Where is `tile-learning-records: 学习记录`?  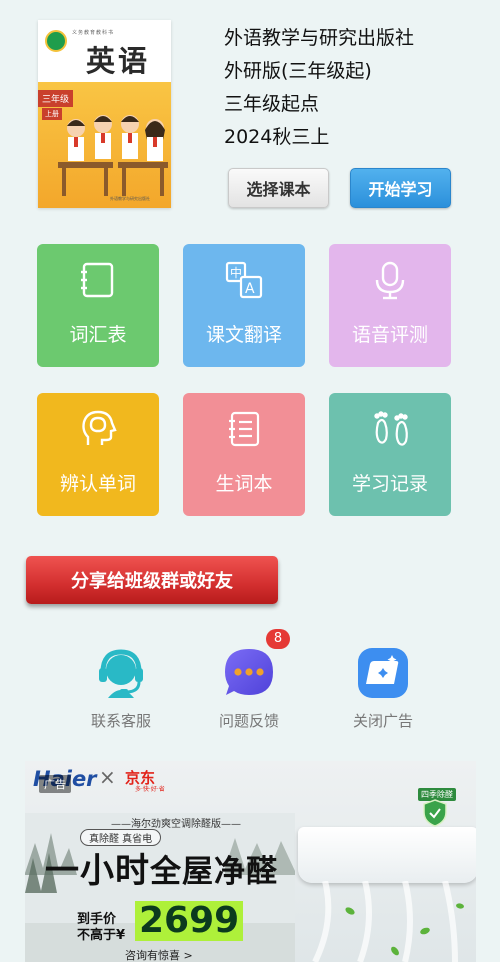 tile-learning-records: 学习记录 is located at coordinates (390, 454).